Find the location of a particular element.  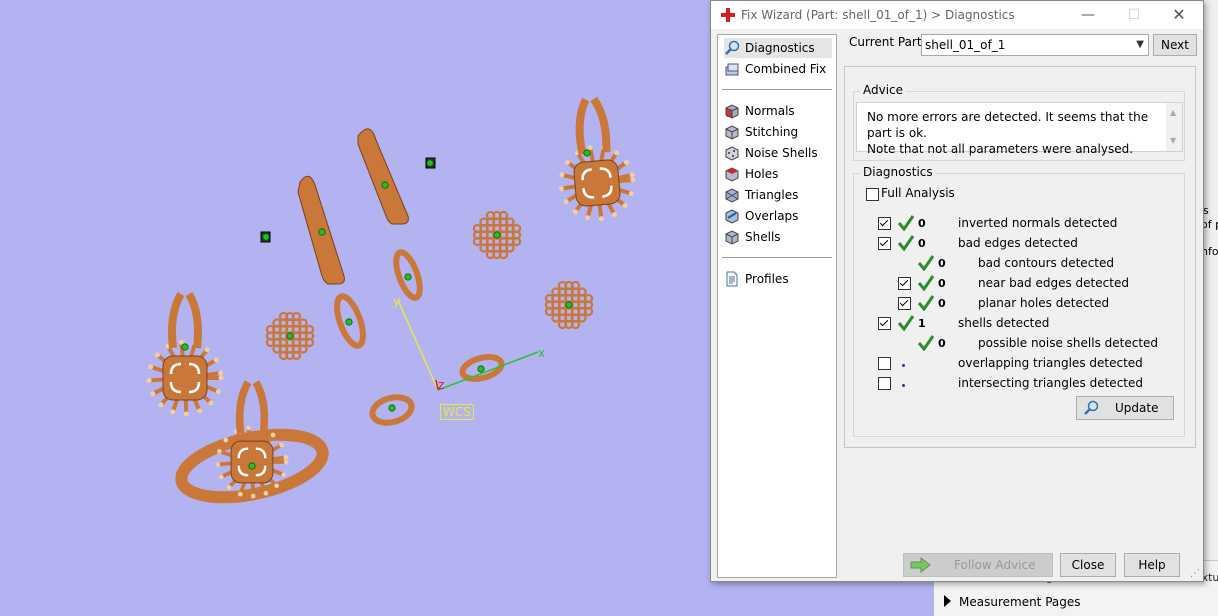

diagnostic-row: 0 possible noise shells detected is located at coordinates (1014, 344).